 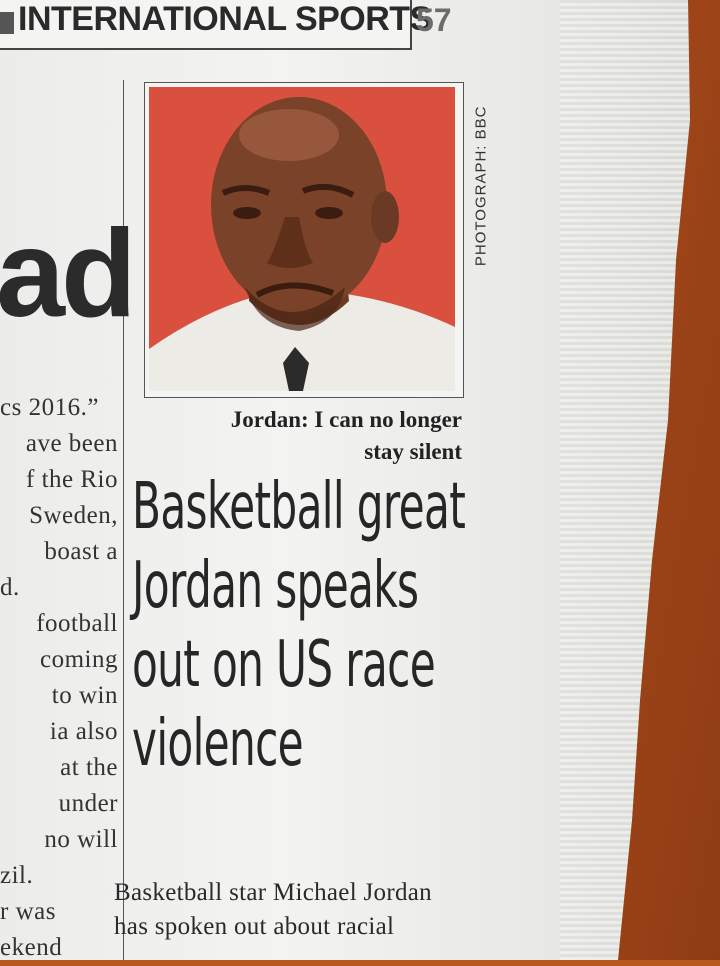 I want to click on left-column-line: ekend, so click(x=31, y=947).